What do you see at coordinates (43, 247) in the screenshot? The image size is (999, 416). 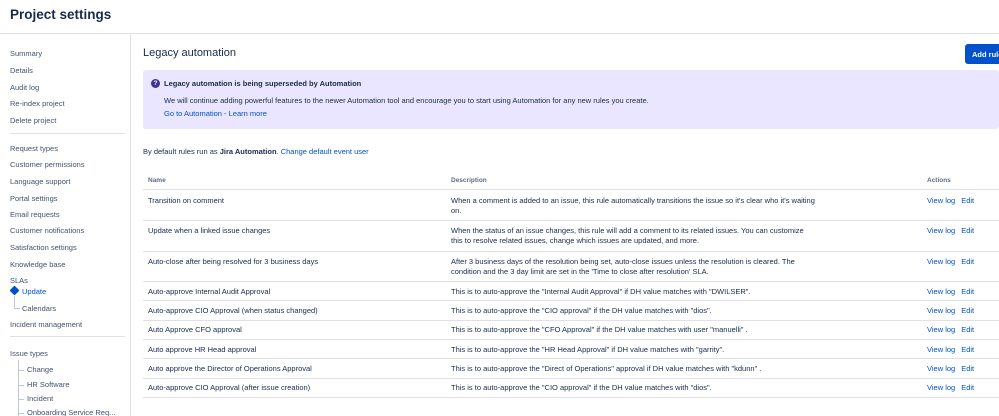 I see `sidebar-item-satisfaction-settings: Satisfaction settings` at bounding box center [43, 247].